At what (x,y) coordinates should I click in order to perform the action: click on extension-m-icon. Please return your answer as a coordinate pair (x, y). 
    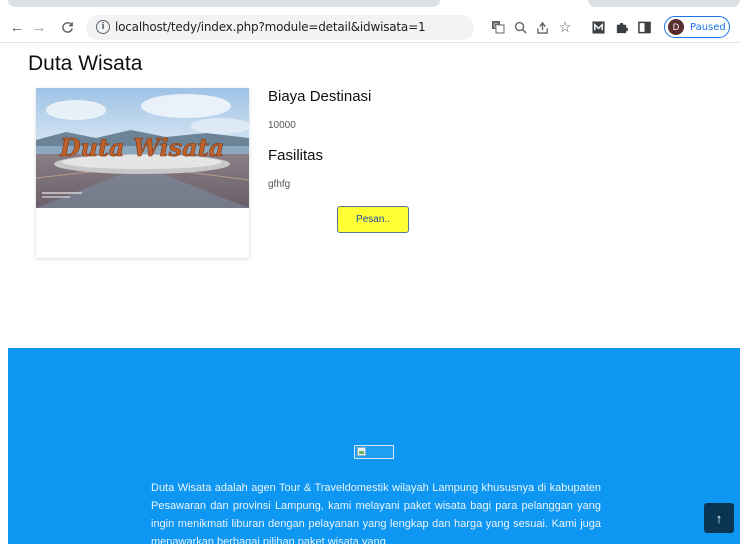
    Looking at the image, I should click on (598, 27).